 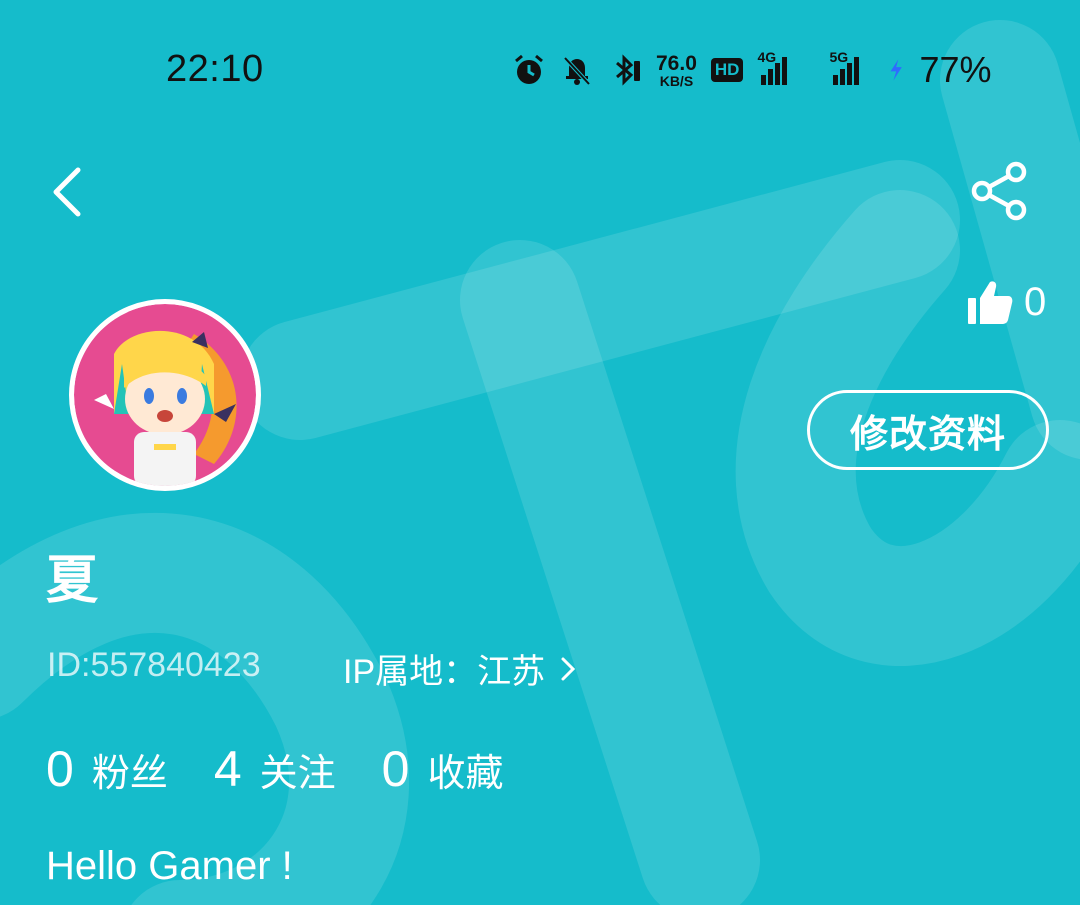 I want to click on user-id: ID:557840423, so click(x=154, y=665).